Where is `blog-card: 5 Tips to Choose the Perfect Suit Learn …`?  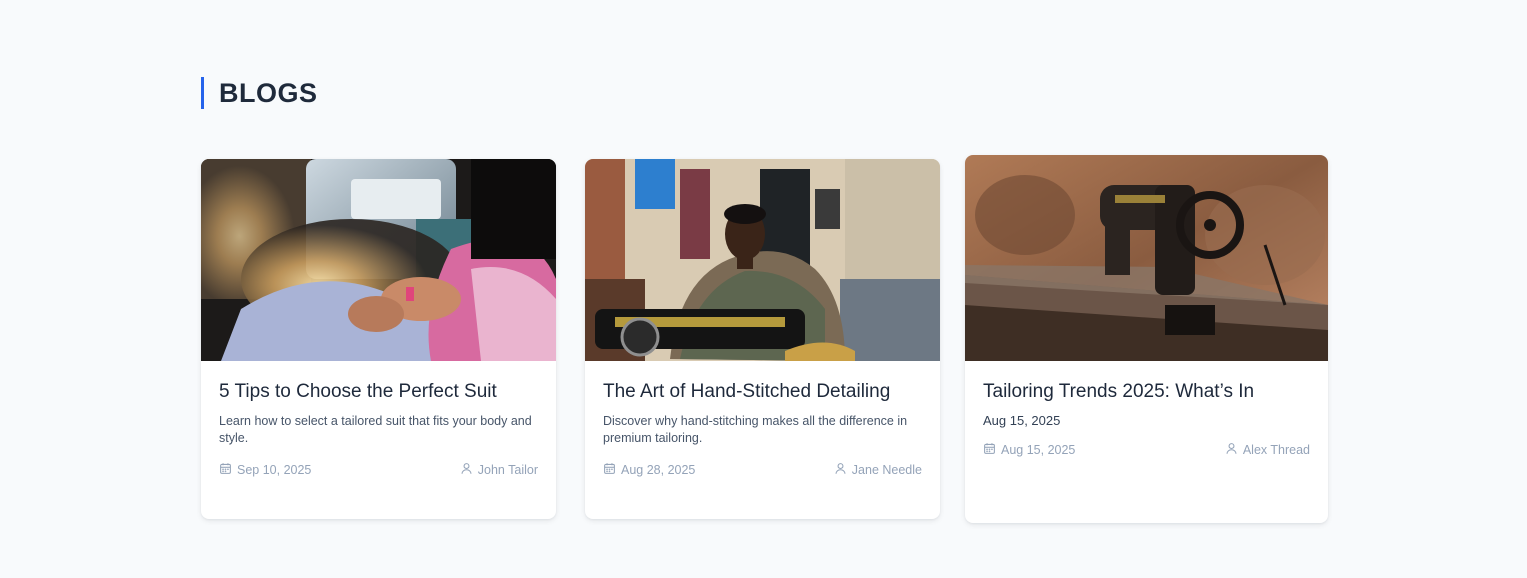 blog-card: 5 Tips to Choose the Perfect Suit Learn … is located at coordinates (378, 339).